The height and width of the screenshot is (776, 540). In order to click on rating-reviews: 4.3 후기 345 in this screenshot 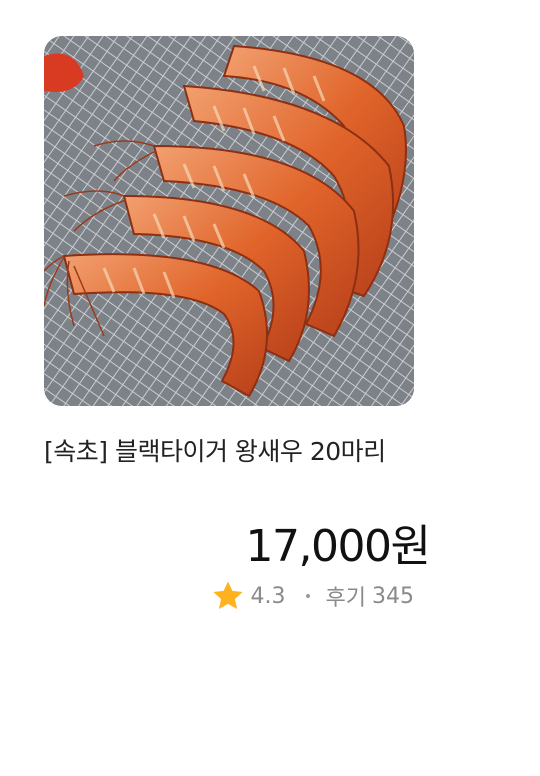, I will do `click(307, 596)`.